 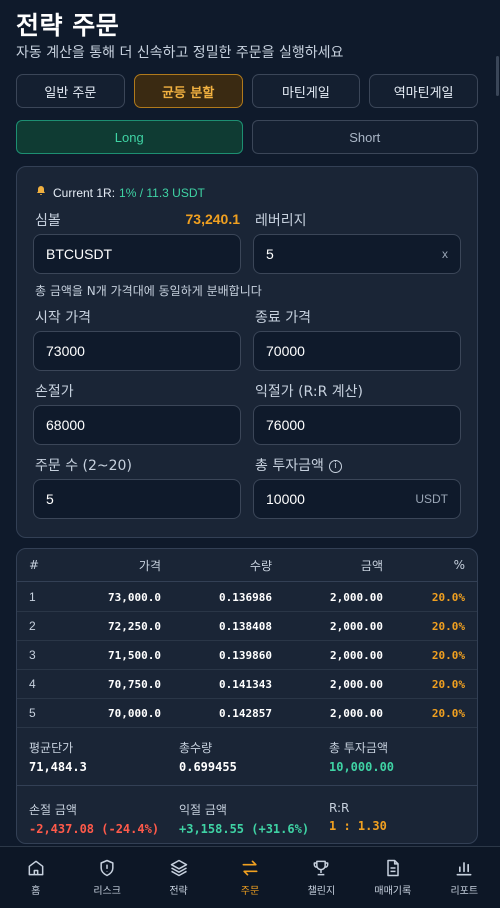 I want to click on layers-icon, so click(x=178, y=868).